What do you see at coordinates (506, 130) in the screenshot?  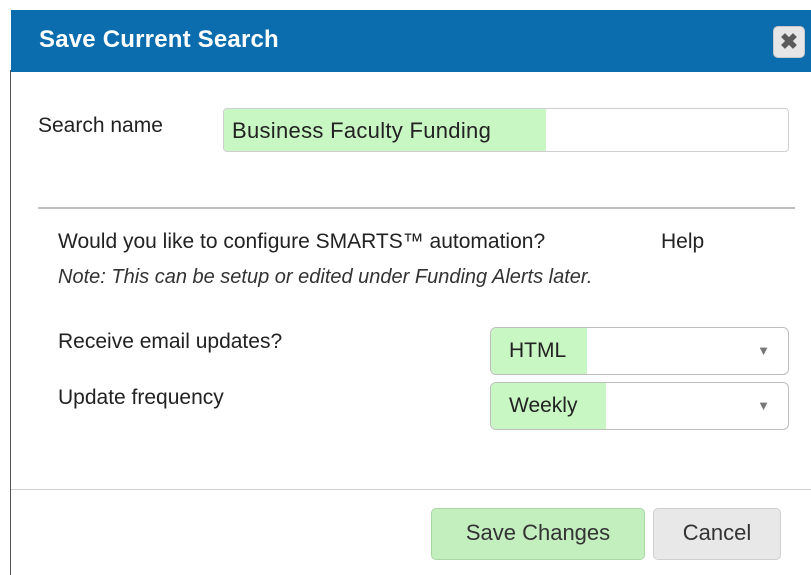 I see `search-name-input: Business Faculty Funding` at bounding box center [506, 130].